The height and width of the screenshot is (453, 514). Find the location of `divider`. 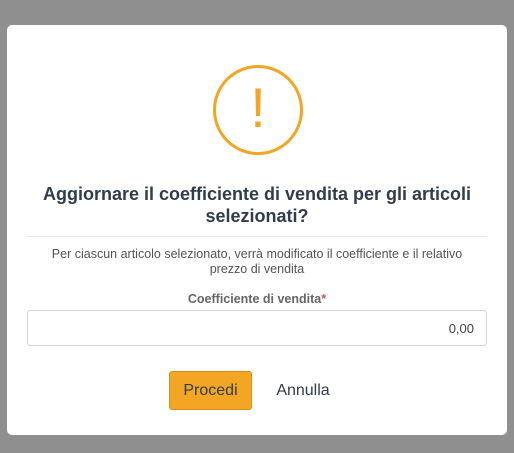

divider is located at coordinates (257, 236).